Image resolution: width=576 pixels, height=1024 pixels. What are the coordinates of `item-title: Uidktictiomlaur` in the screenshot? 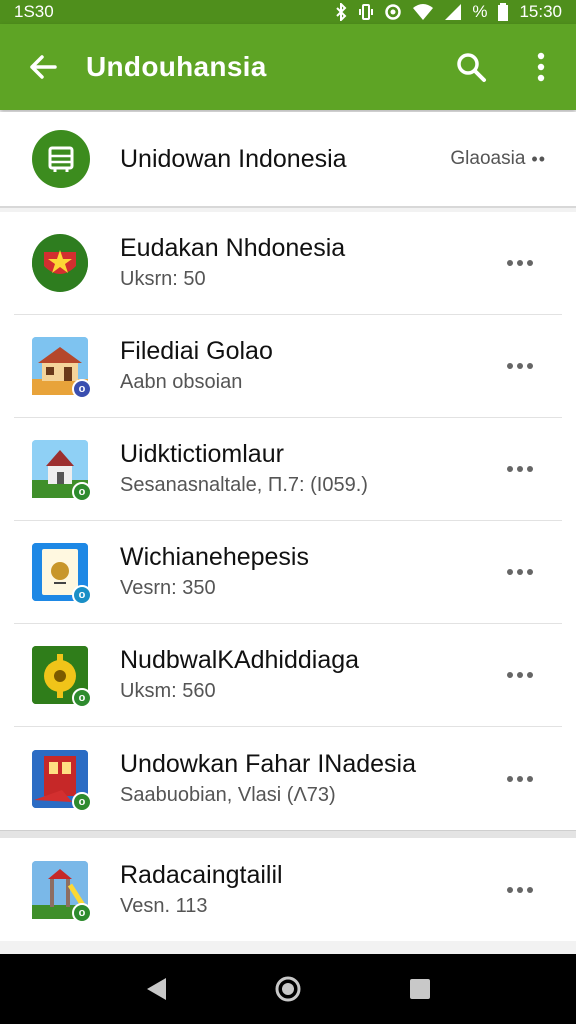 It's located at (202, 454).